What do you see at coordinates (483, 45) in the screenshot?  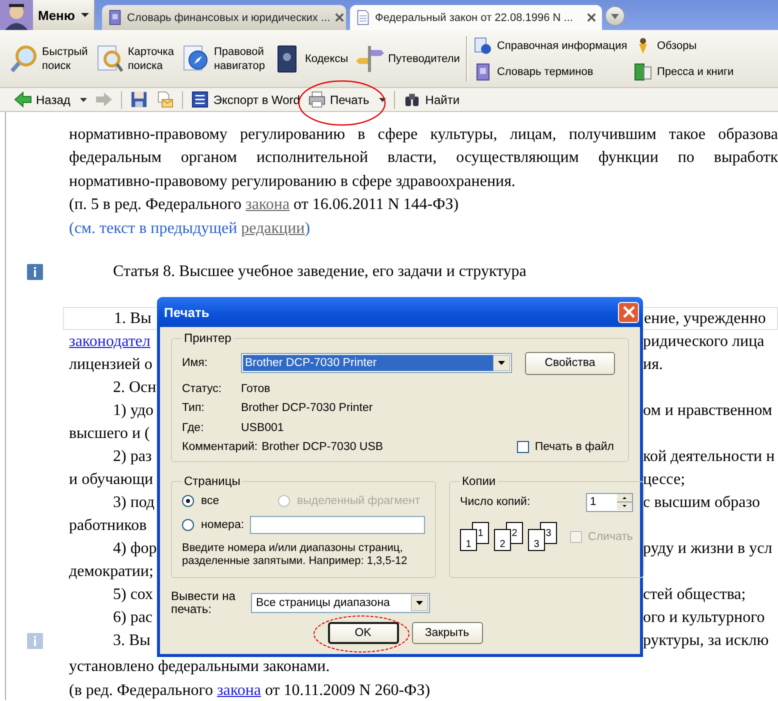 I see `document-question-icon` at bounding box center [483, 45].